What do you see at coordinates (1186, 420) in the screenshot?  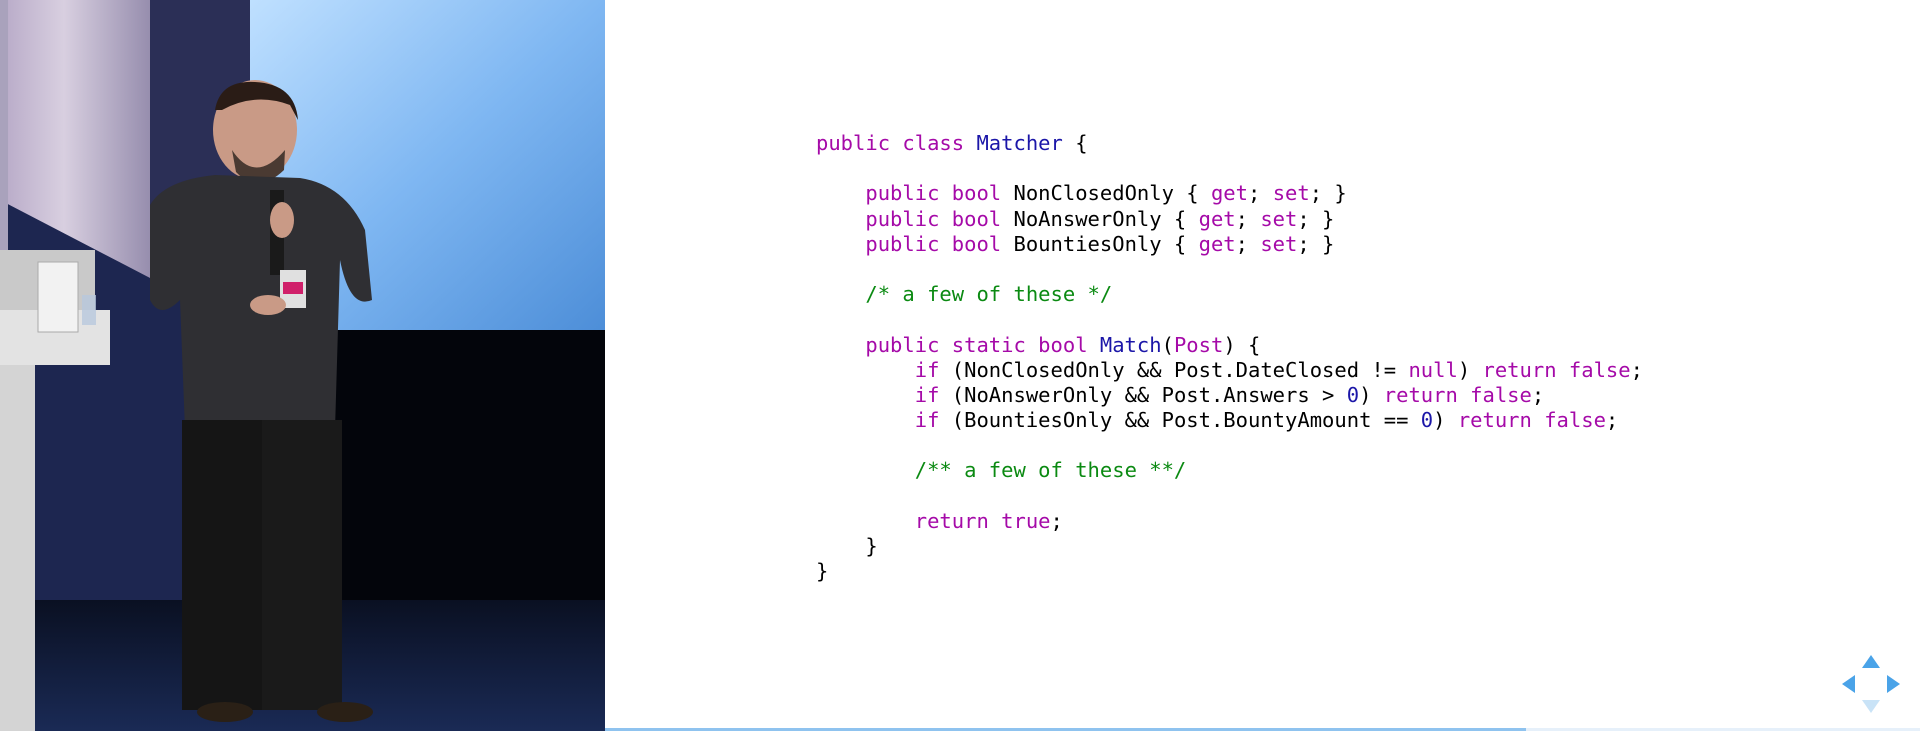 I see `code-token: (BountiesOnly && Post.BountyAmount ==` at bounding box center [1186, 420].